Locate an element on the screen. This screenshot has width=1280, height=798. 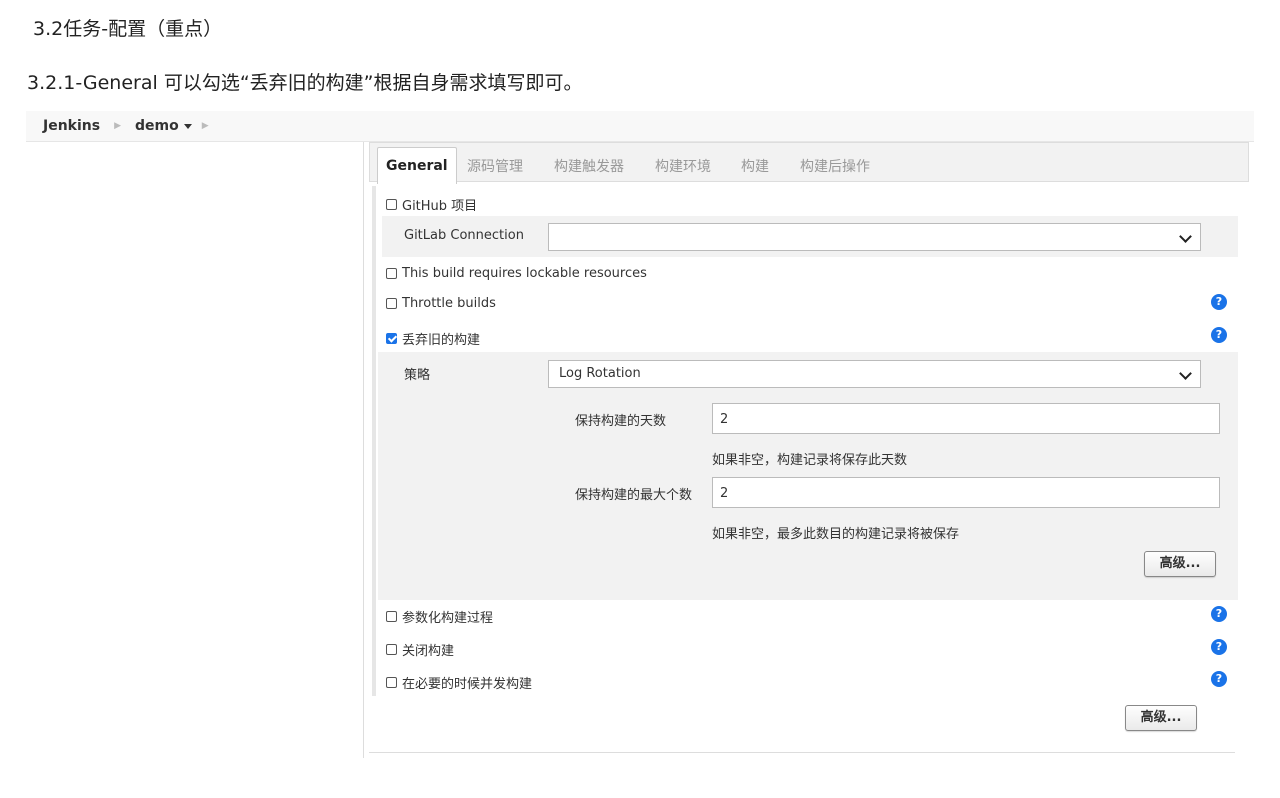
days-to-keep-hint: 如果非空，构建记录将保存此天数 is located at coordinates (810, 460).